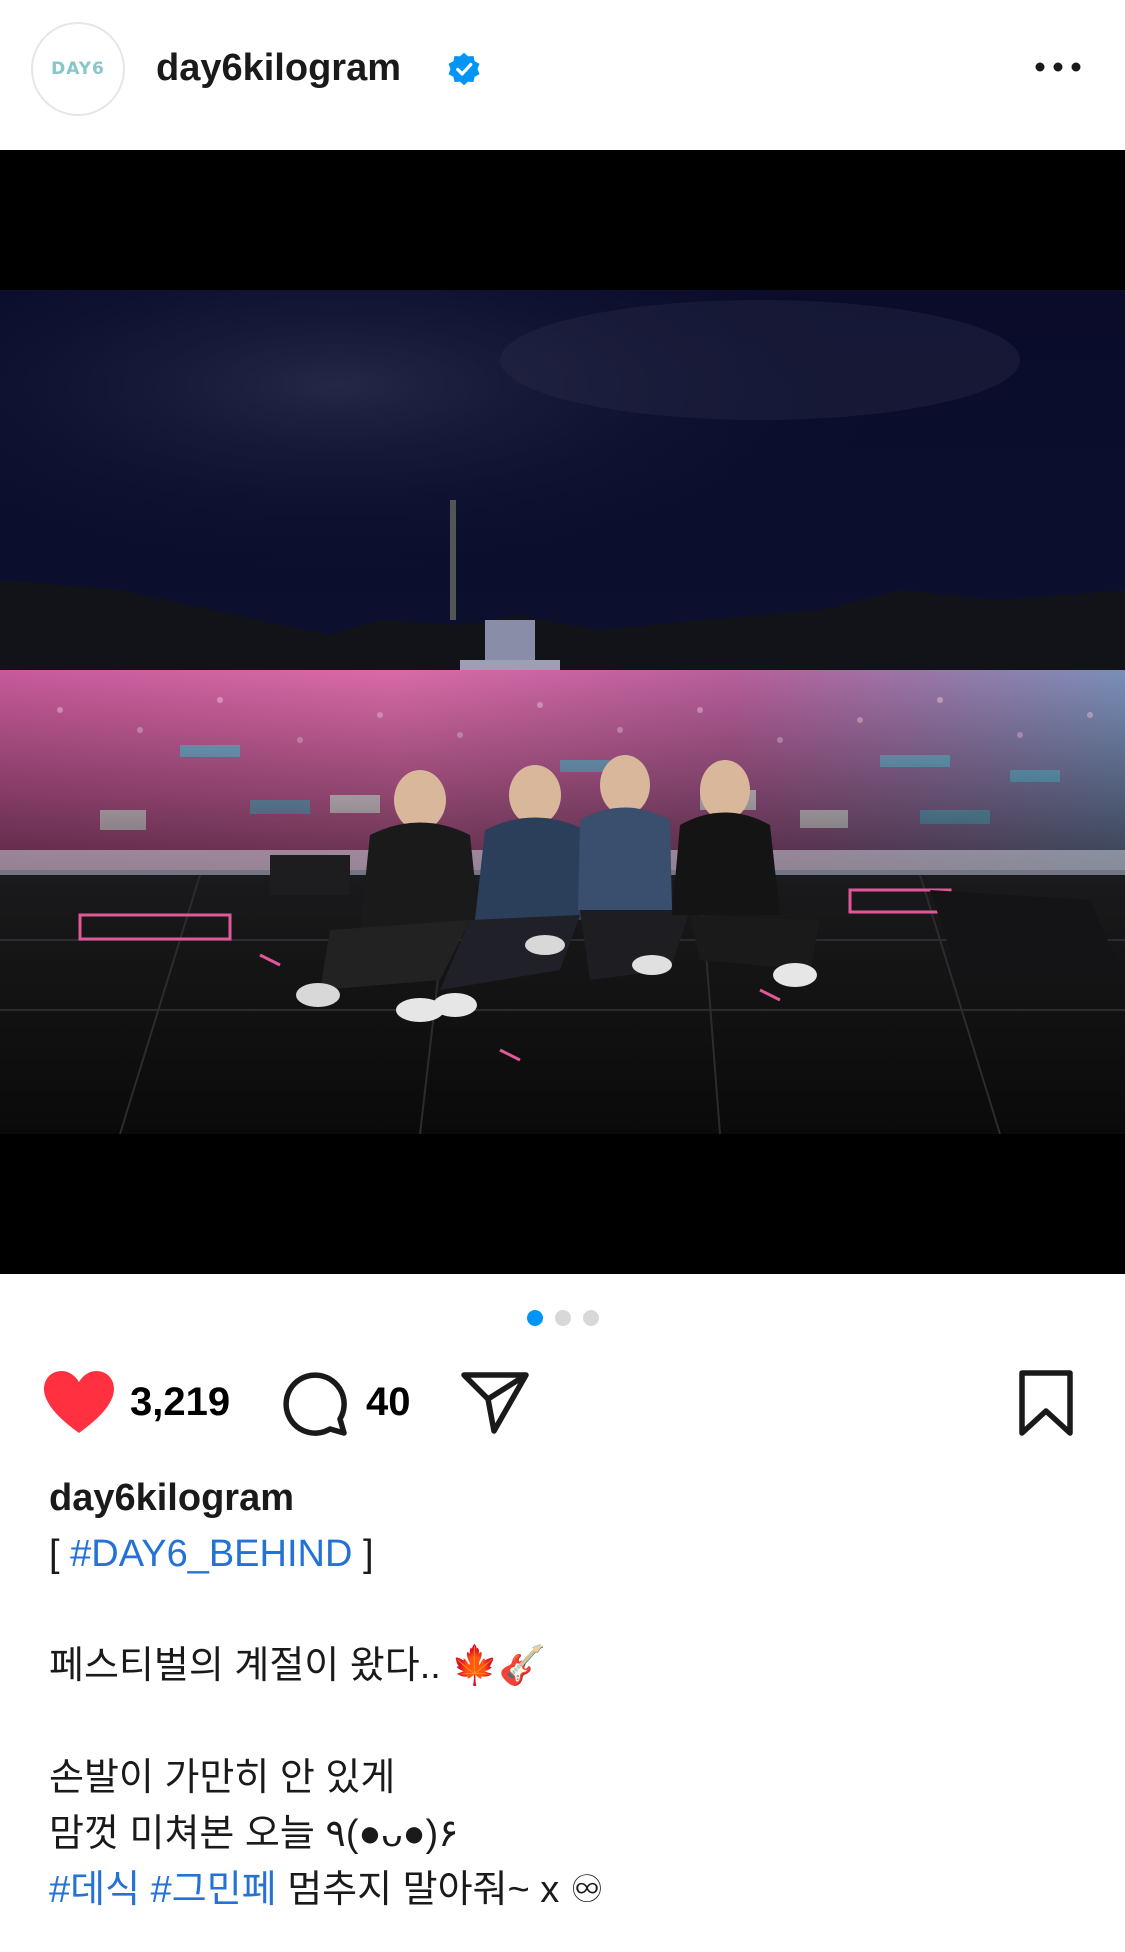  Describe the element at coordinates (564, 1554) in the screenshot. I see `caption-line: [ #DAY6_BEHIND ]` at that location.